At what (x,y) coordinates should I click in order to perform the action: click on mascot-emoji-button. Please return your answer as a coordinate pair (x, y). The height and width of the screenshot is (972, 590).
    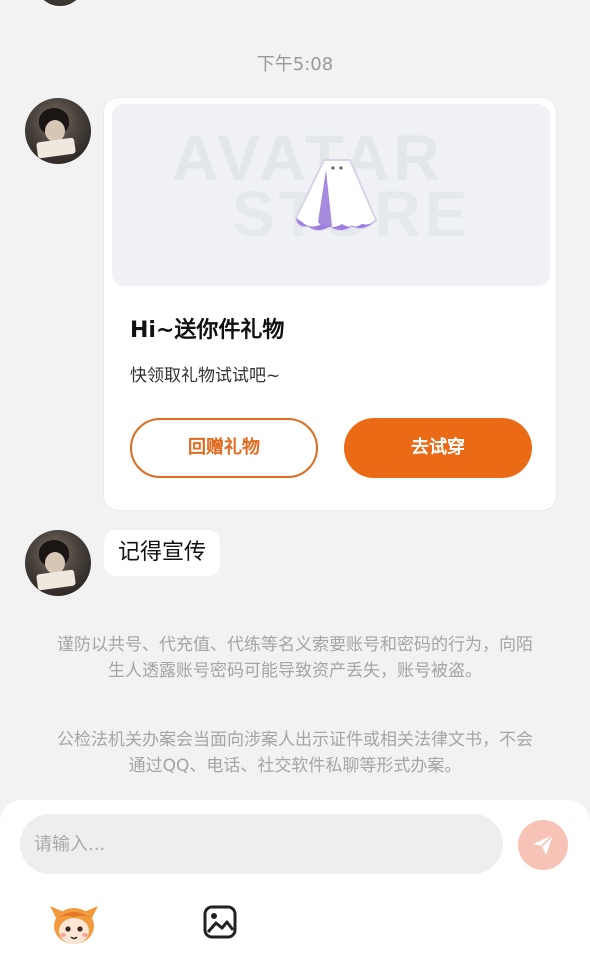
    Looking at the image, I should click on (74, 924).